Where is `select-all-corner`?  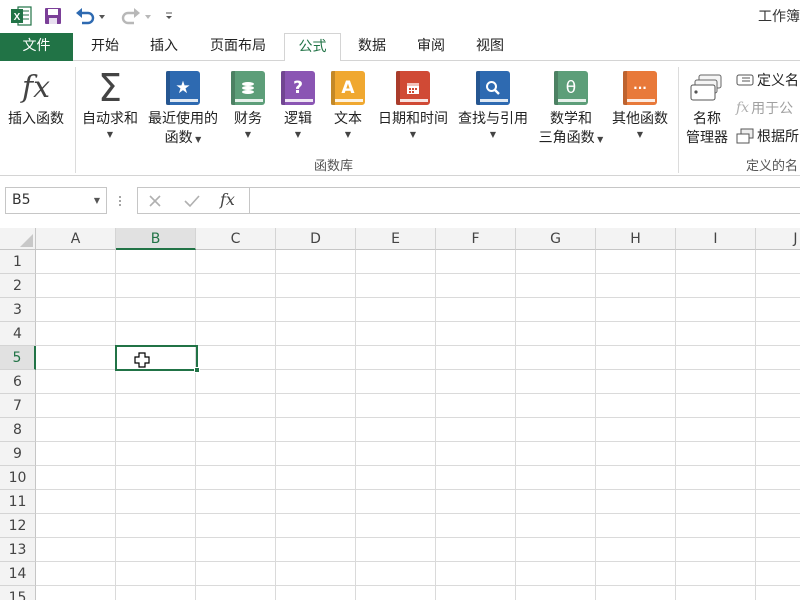 select-all-corner is located at coordinates (18, 239).